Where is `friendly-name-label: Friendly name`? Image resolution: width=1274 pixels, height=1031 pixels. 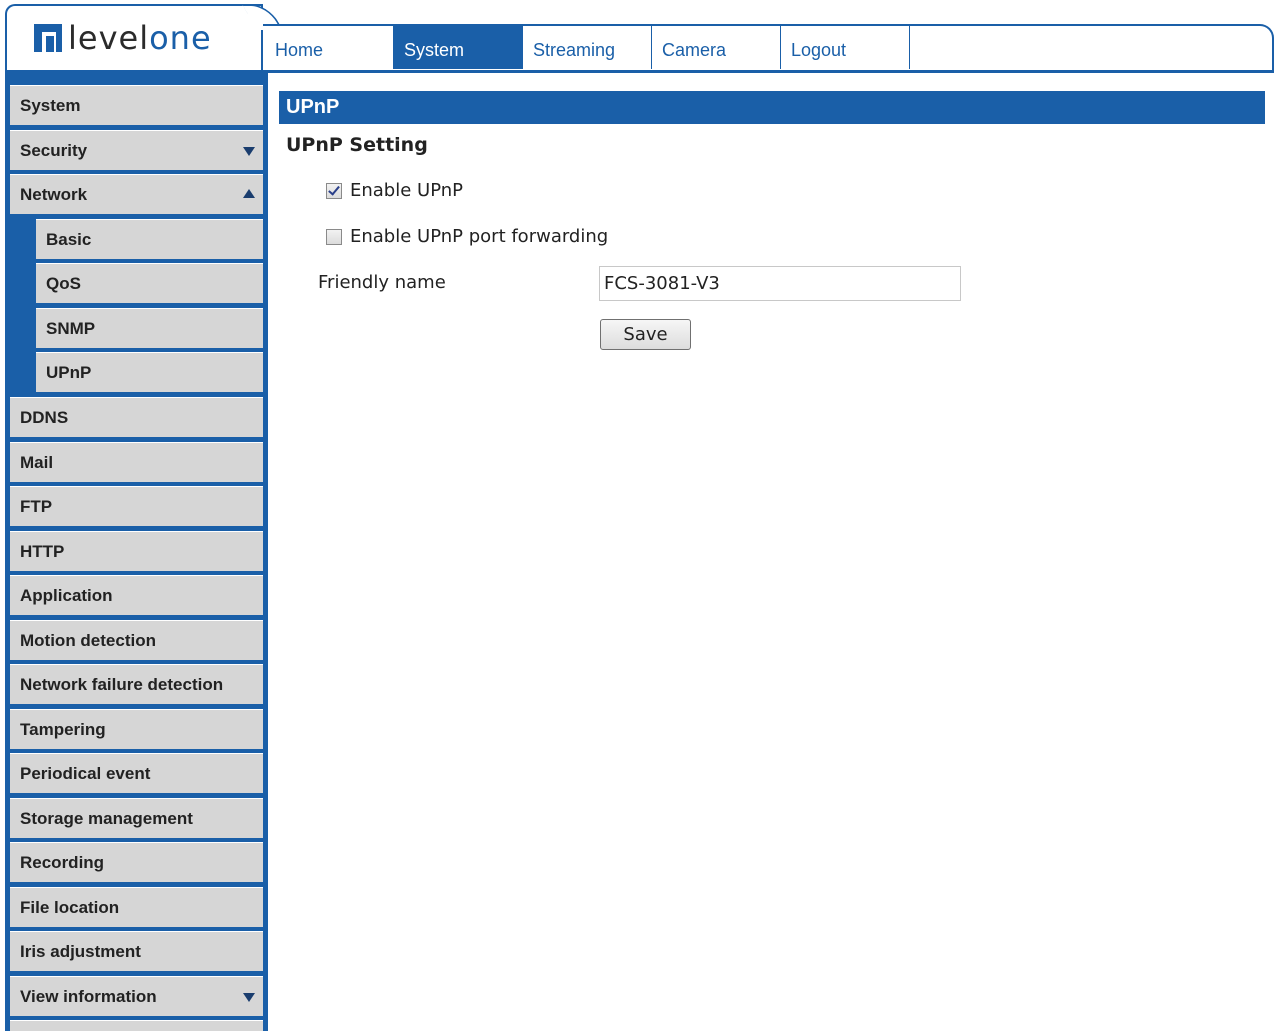 friendly-name-label: Friendly name is located at coordinates (382, 282).